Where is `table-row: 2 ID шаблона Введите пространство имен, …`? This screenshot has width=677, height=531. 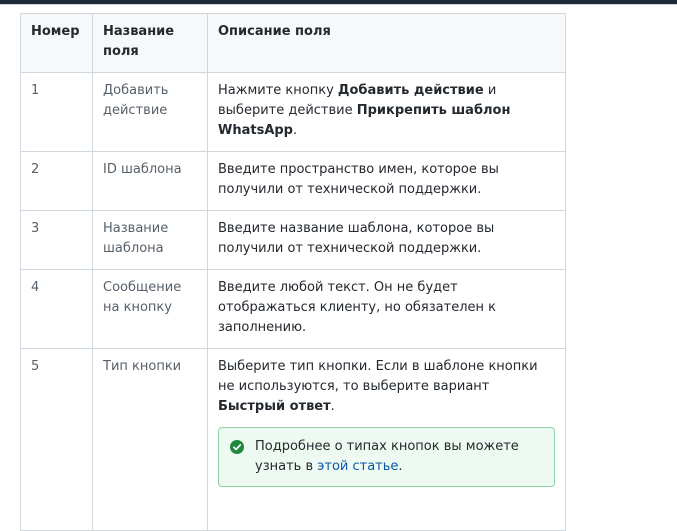 table-row: 2 ID шаблона Введите пространство имен, … is located at coordinates (293, 181).